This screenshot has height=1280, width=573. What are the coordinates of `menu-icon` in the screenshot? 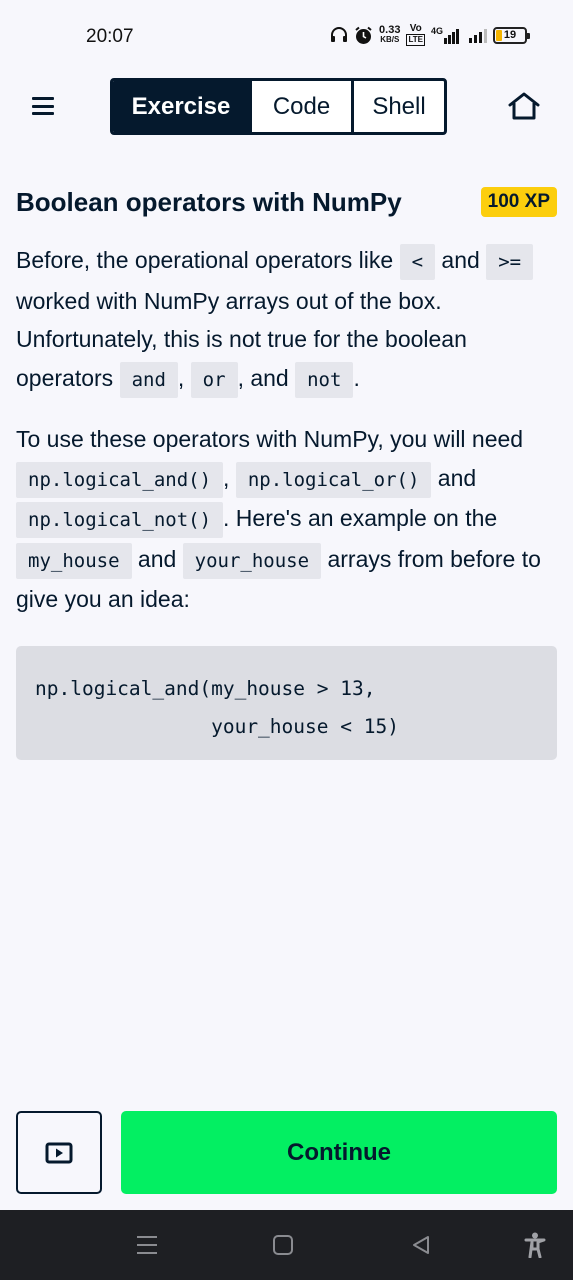 It's located at (43, 98).